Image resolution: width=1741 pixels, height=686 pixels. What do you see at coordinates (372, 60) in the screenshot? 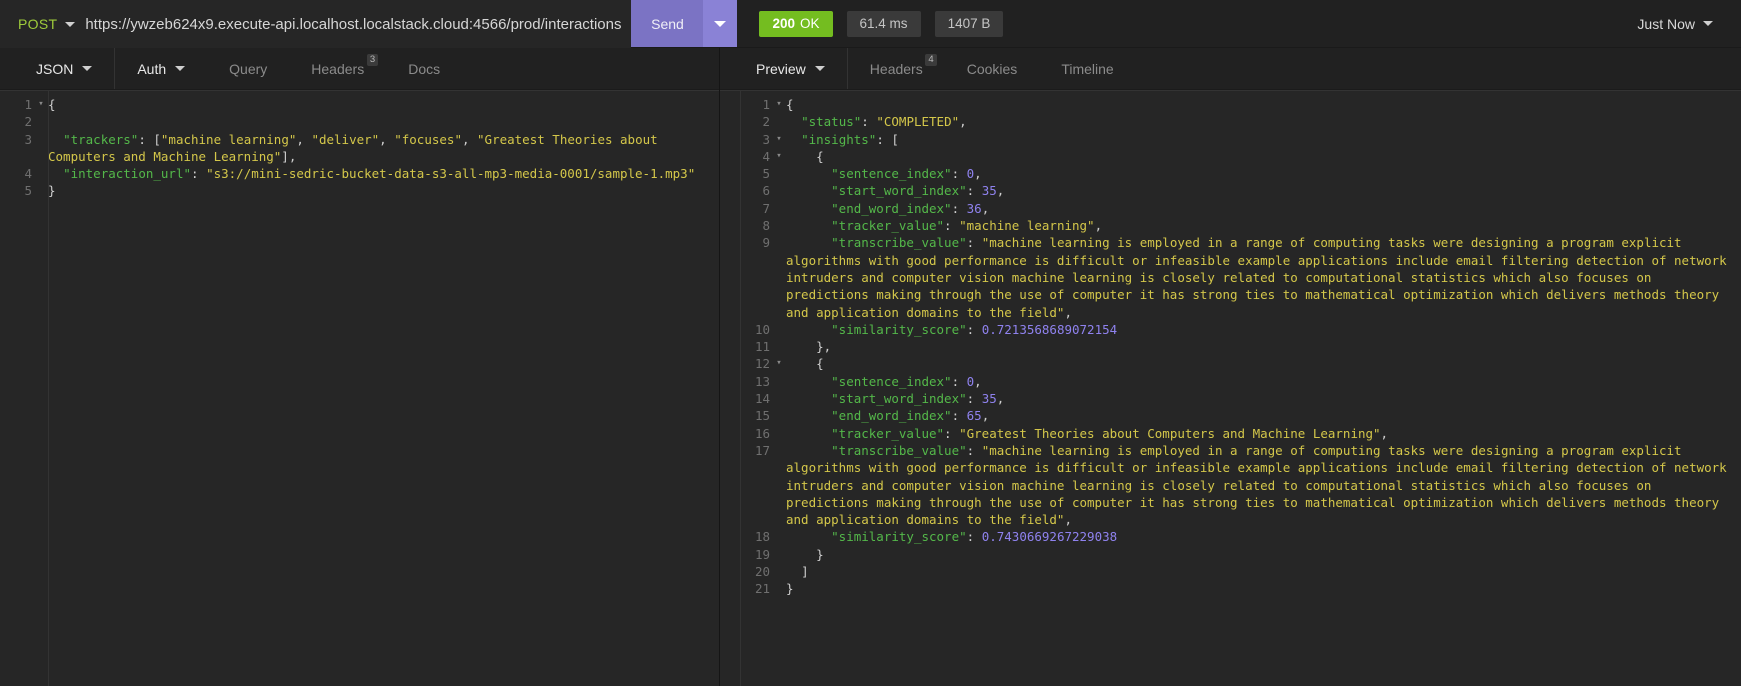
I see `tab-count-badge: 3` at bounding box center [372, 60].